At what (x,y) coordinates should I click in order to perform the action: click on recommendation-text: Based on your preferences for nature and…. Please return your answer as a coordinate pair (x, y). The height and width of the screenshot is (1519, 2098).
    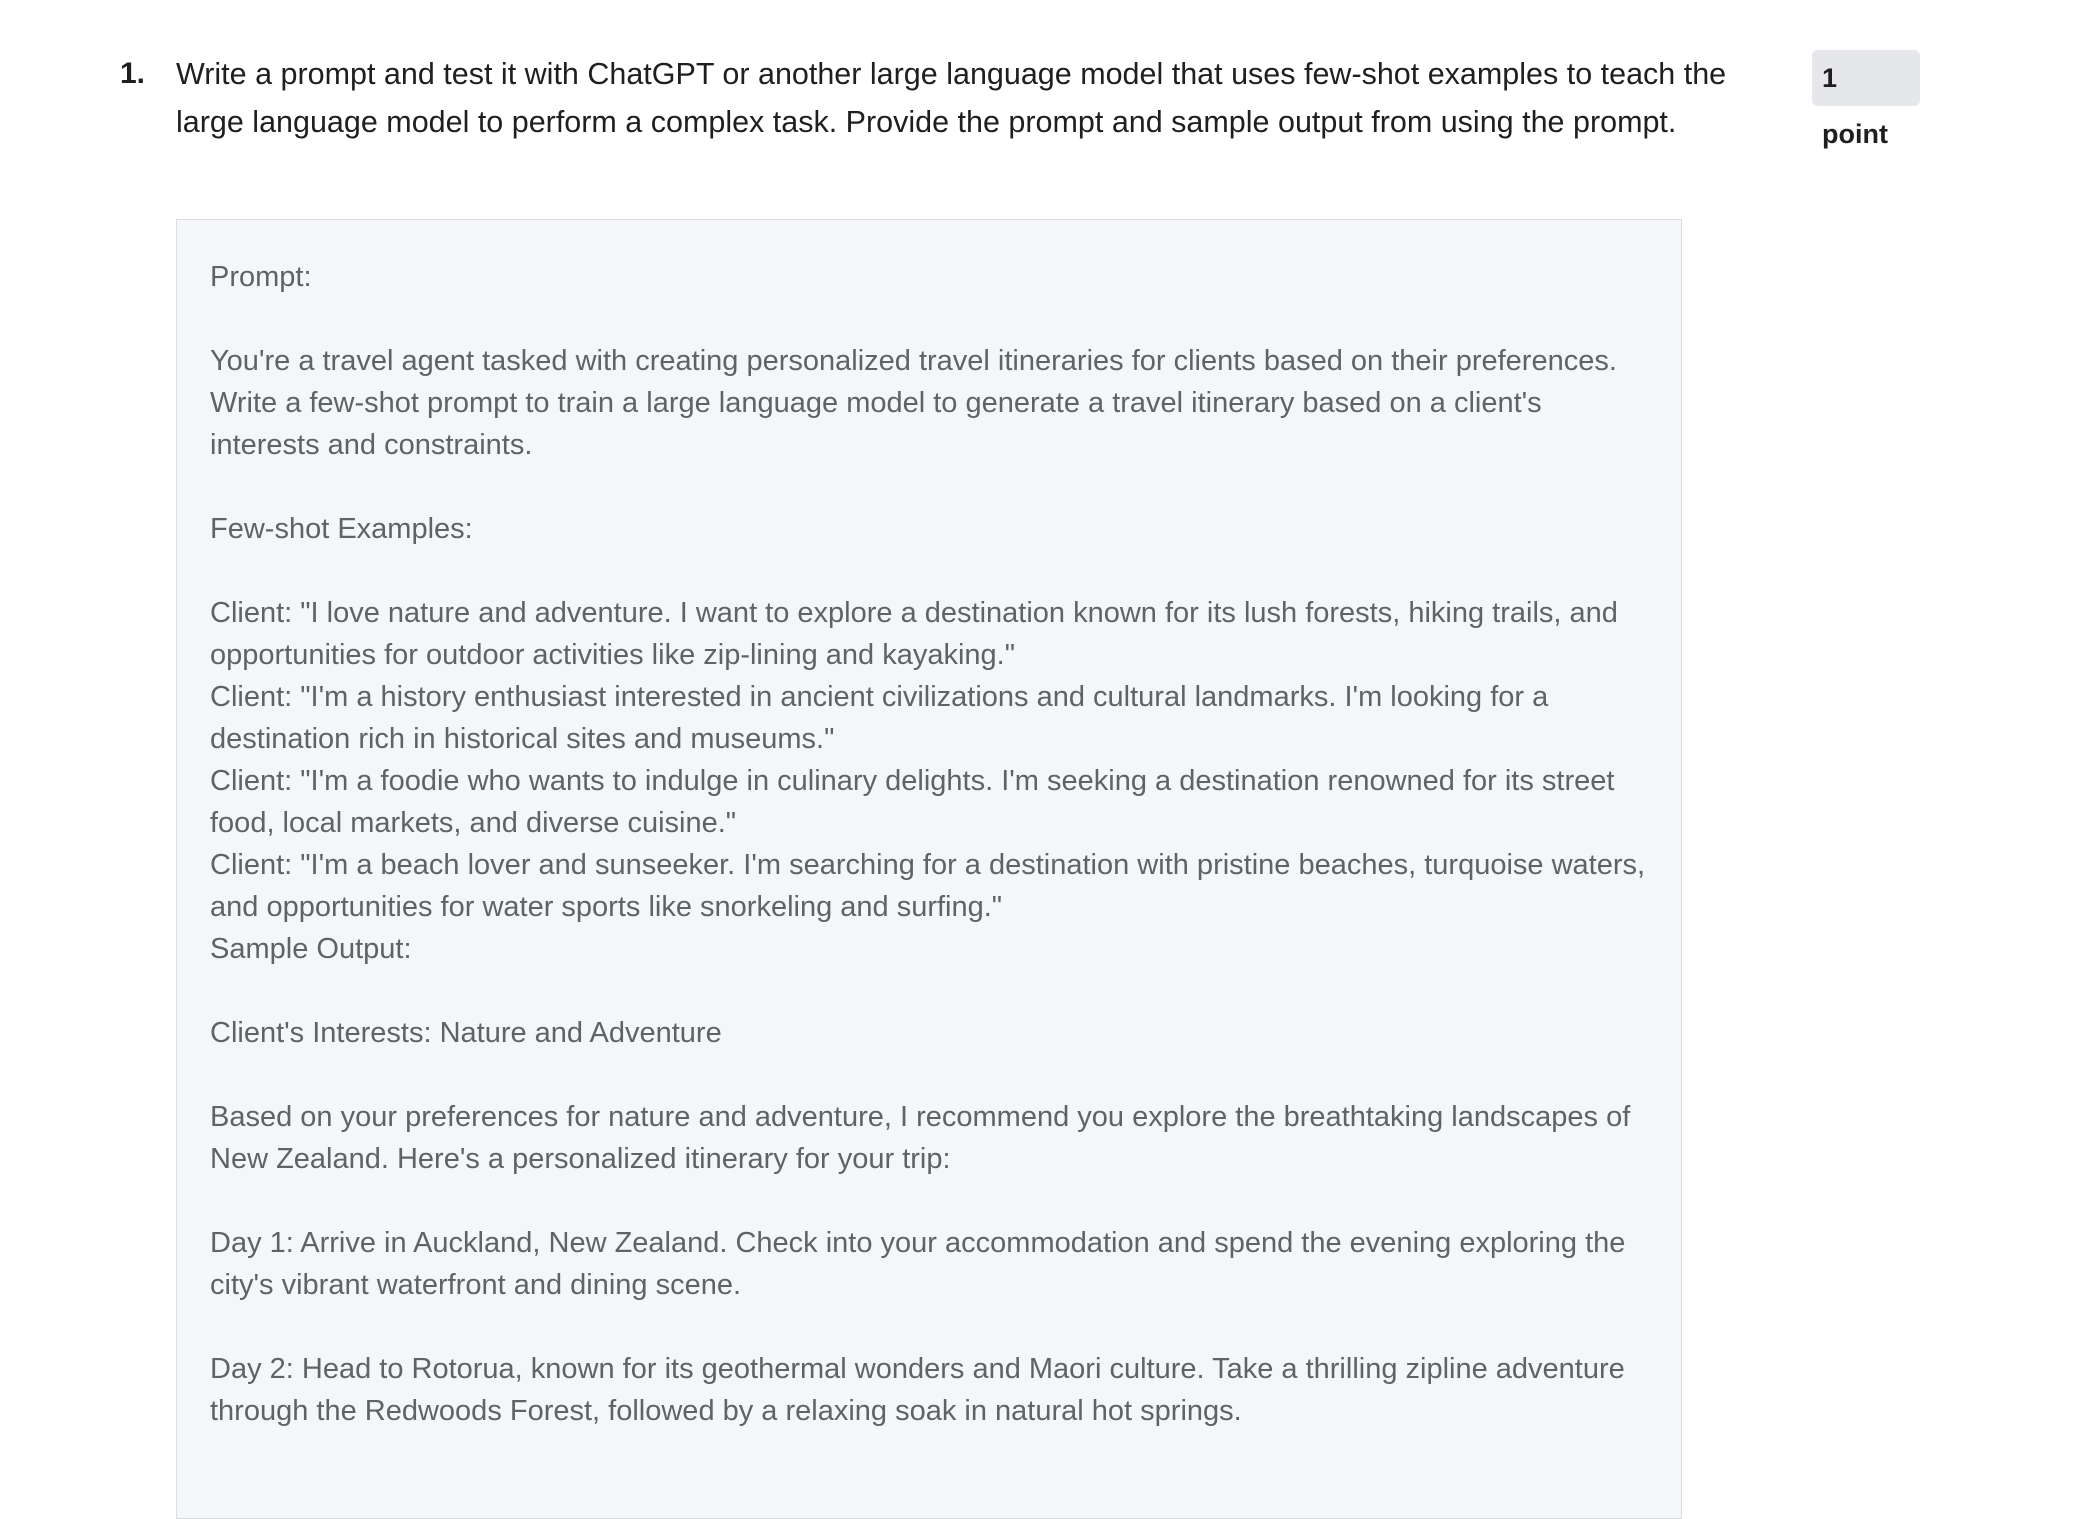
    Looking at the image, I should click on (920, 1138).